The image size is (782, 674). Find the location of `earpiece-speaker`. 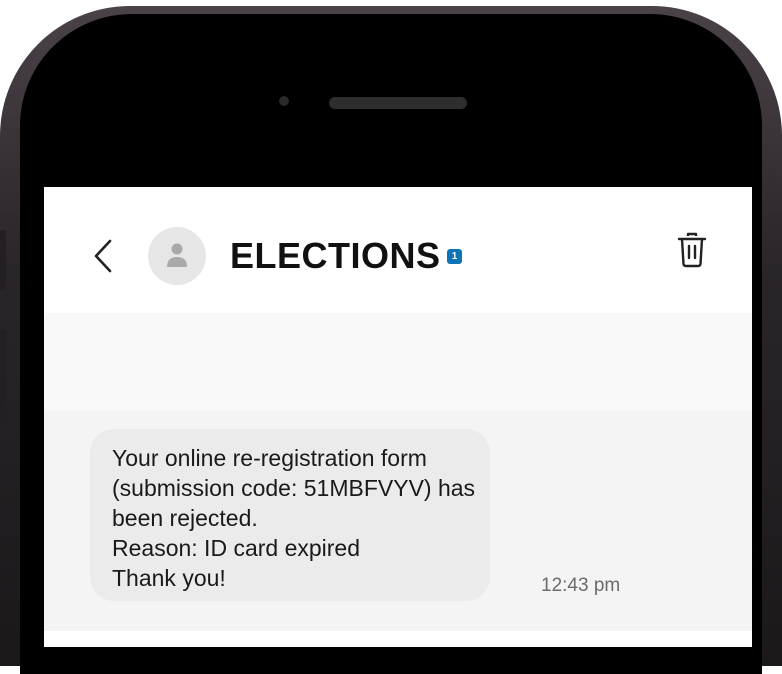

earpiece-speaker is located at coordinates (398, 103).